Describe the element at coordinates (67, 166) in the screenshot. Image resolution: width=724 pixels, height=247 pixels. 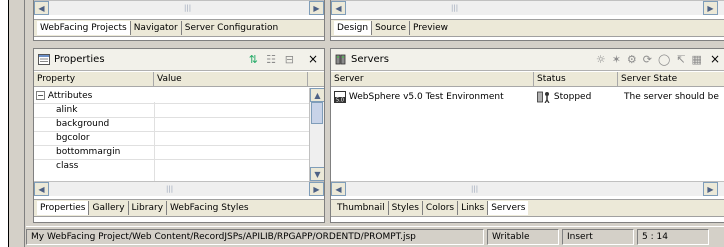
I see `property-row: class` at that location.